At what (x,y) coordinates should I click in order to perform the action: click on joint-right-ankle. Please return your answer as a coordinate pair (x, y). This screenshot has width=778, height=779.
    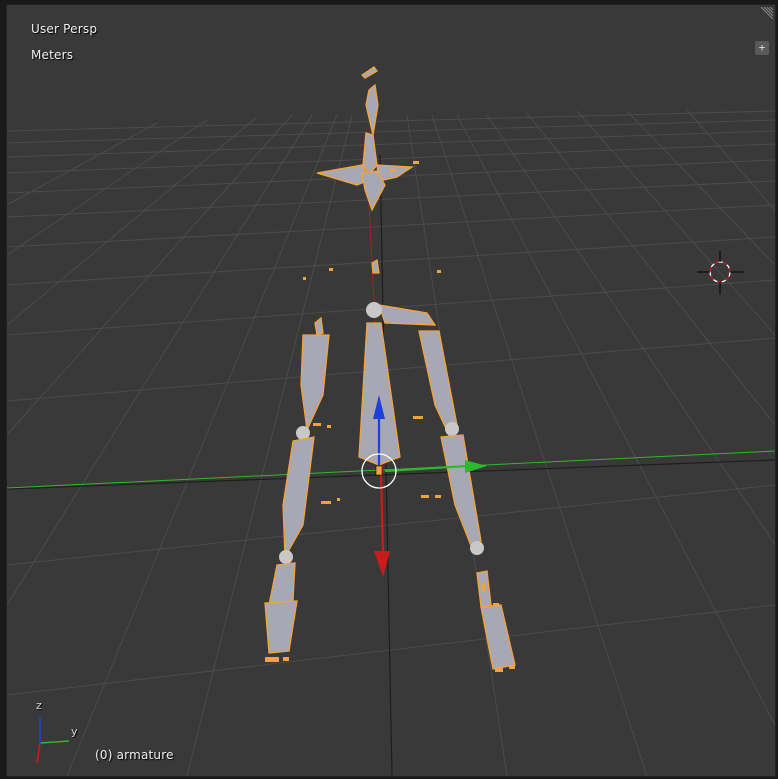
    Looking at the image, I should click on (477, 548).